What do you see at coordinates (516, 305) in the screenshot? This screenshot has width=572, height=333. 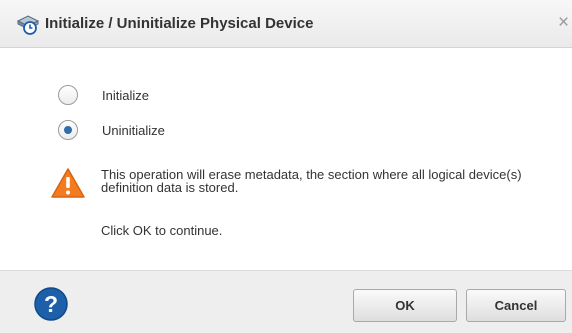 I see `cancel-button: Cancel` at bounding box center [516, 305].